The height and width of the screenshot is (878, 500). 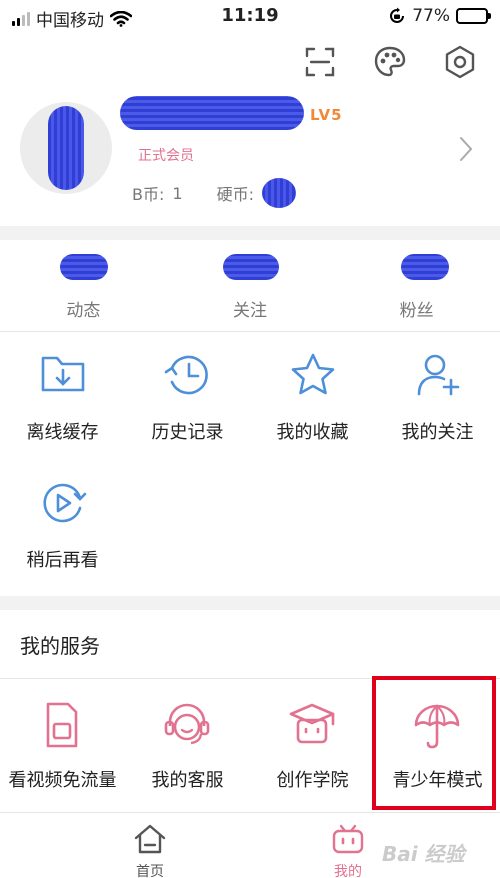 I want to click on status-bar: 中国移动 11:19 77%, so click(x=250, y=17).